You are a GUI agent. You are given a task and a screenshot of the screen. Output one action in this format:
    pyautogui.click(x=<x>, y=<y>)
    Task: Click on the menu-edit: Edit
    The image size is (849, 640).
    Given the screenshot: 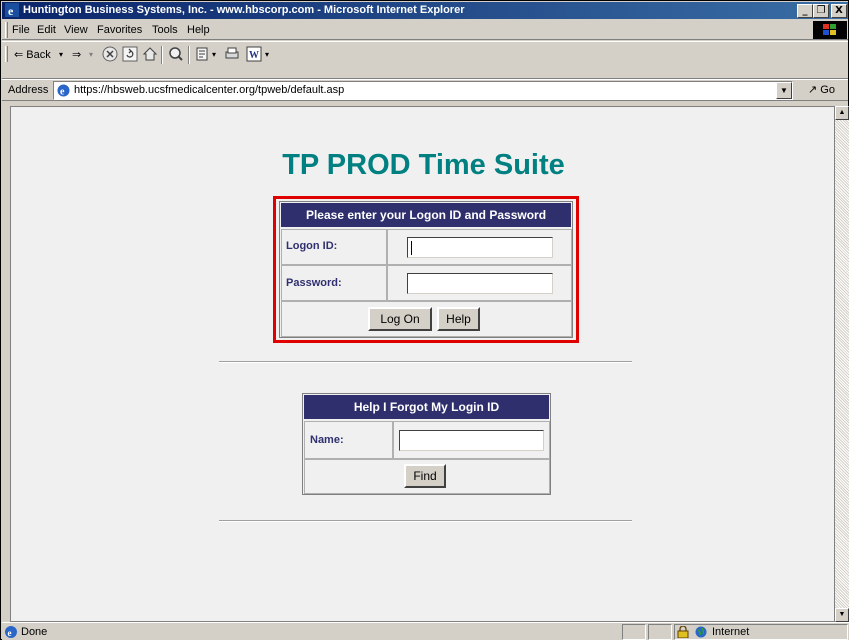 What is the action you would take?
    pyautogui.click(x=46, y=30)
    